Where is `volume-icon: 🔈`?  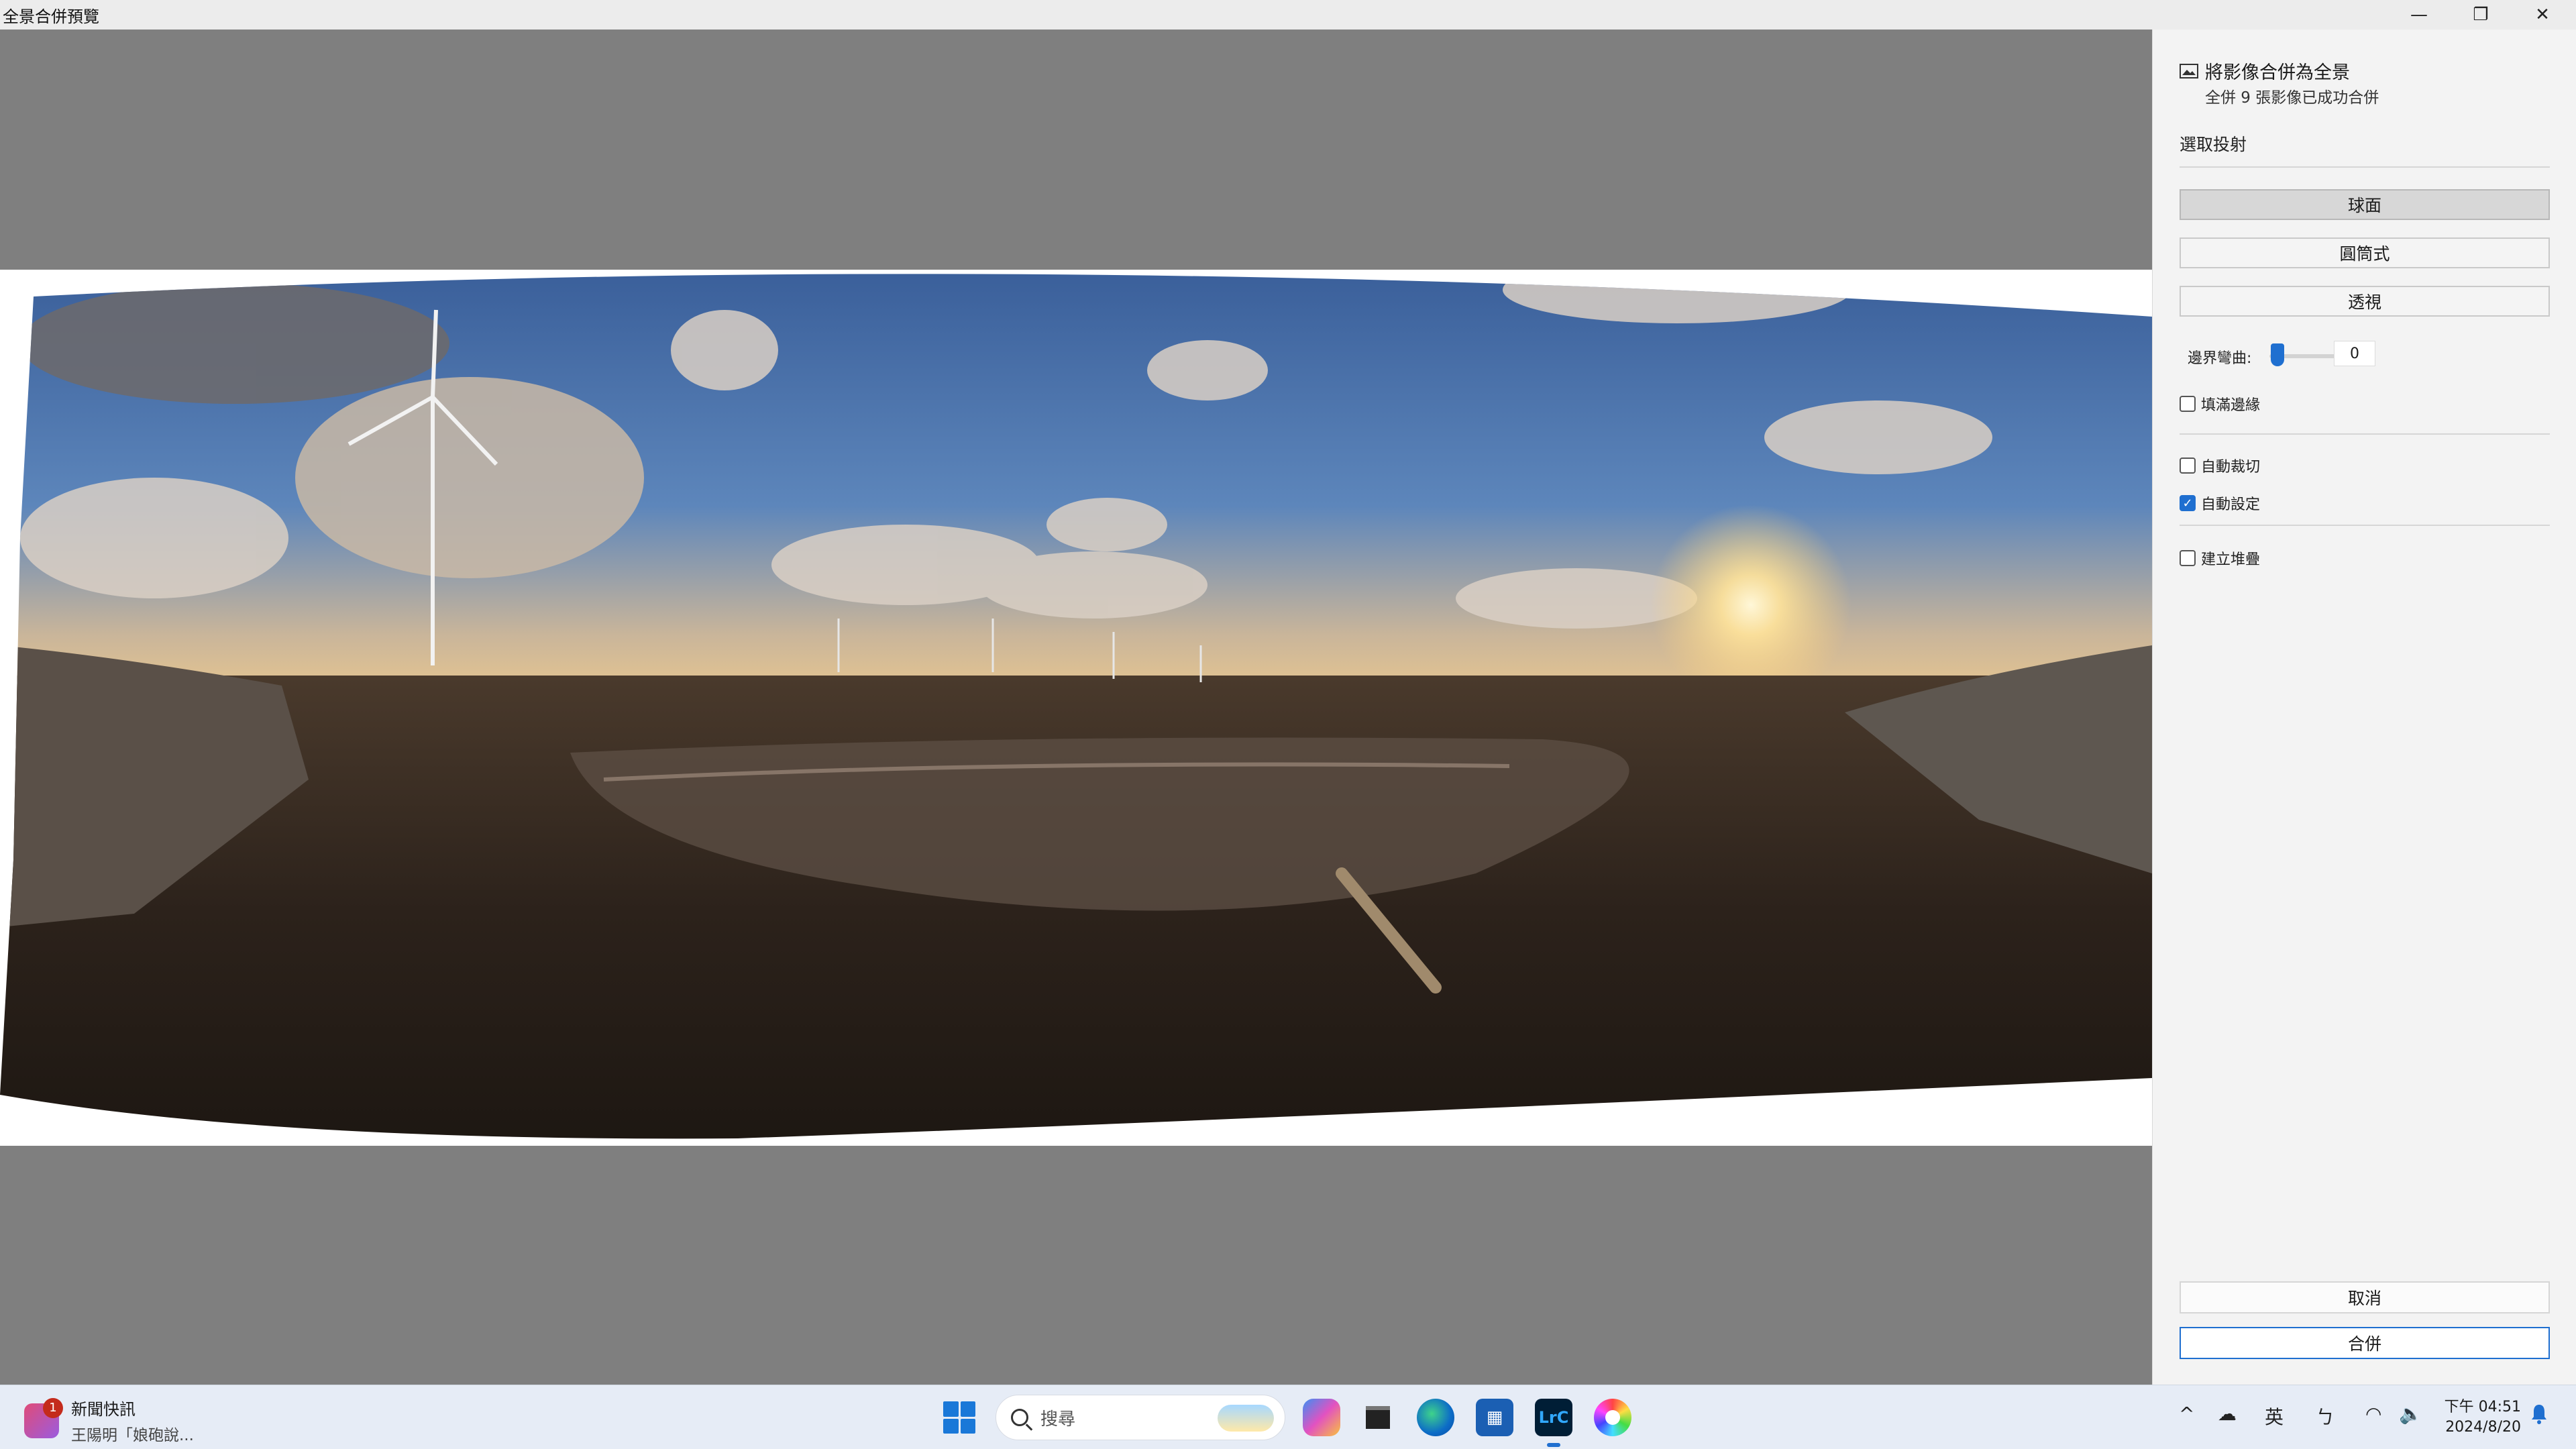 volume-icon: 🔈 is located at coordinates (2410, 1414).